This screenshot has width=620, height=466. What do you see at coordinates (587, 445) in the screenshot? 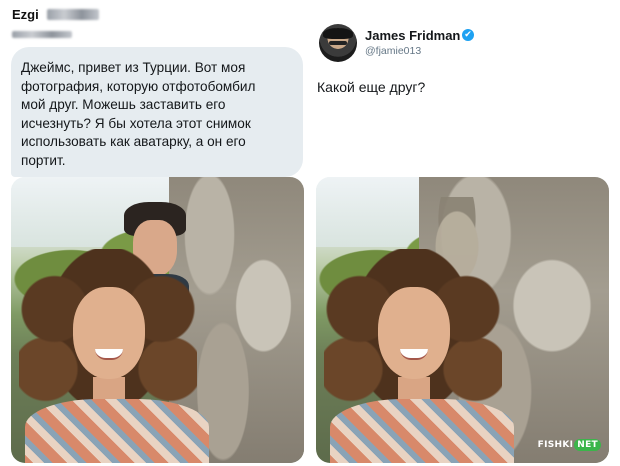
I see `watermark-suffix: NET` at bounding box center [587, 445].